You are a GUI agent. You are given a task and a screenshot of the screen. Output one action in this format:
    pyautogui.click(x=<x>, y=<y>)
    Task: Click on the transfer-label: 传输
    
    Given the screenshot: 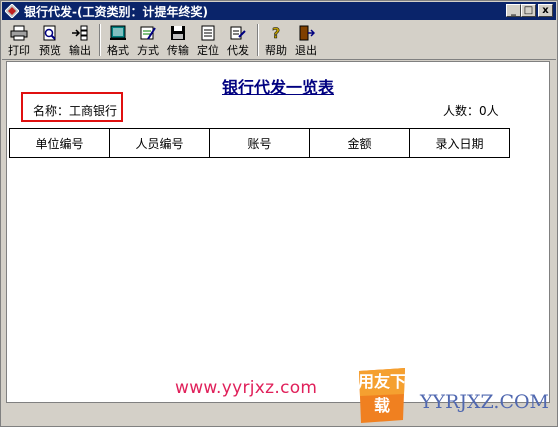 What is the action you would take?
    pyautogui.click(x=178, y=50)
    